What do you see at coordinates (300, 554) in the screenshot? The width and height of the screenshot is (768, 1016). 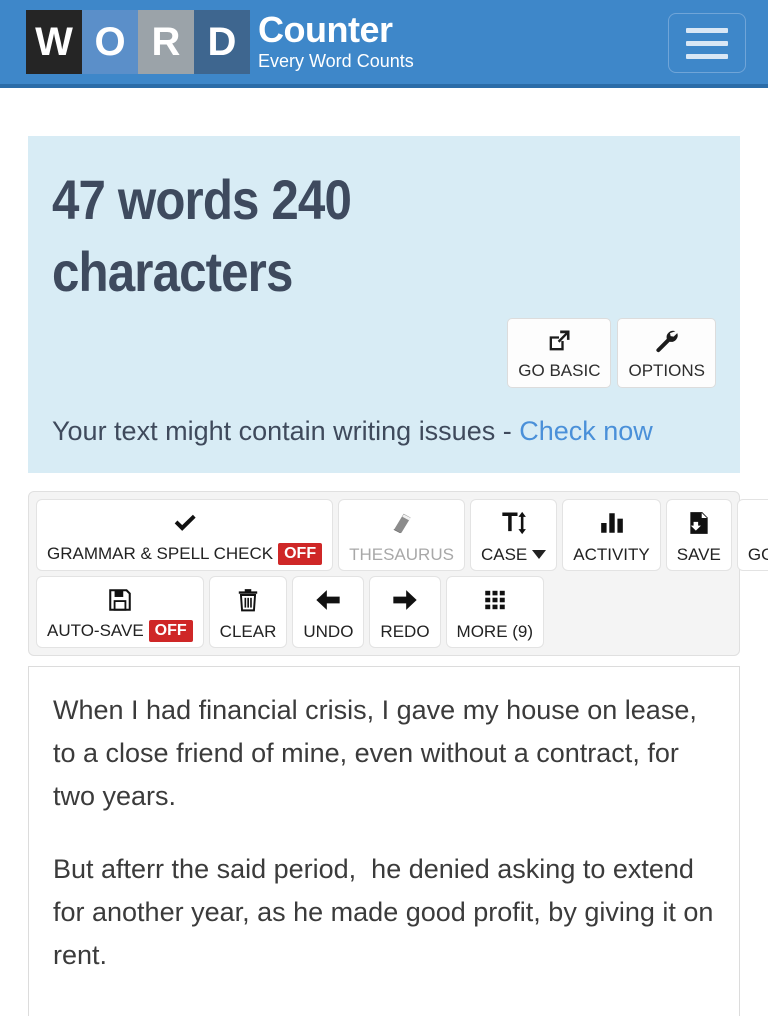 I see `grammar-off-badge: OFF` at bounding box center [300, 554].